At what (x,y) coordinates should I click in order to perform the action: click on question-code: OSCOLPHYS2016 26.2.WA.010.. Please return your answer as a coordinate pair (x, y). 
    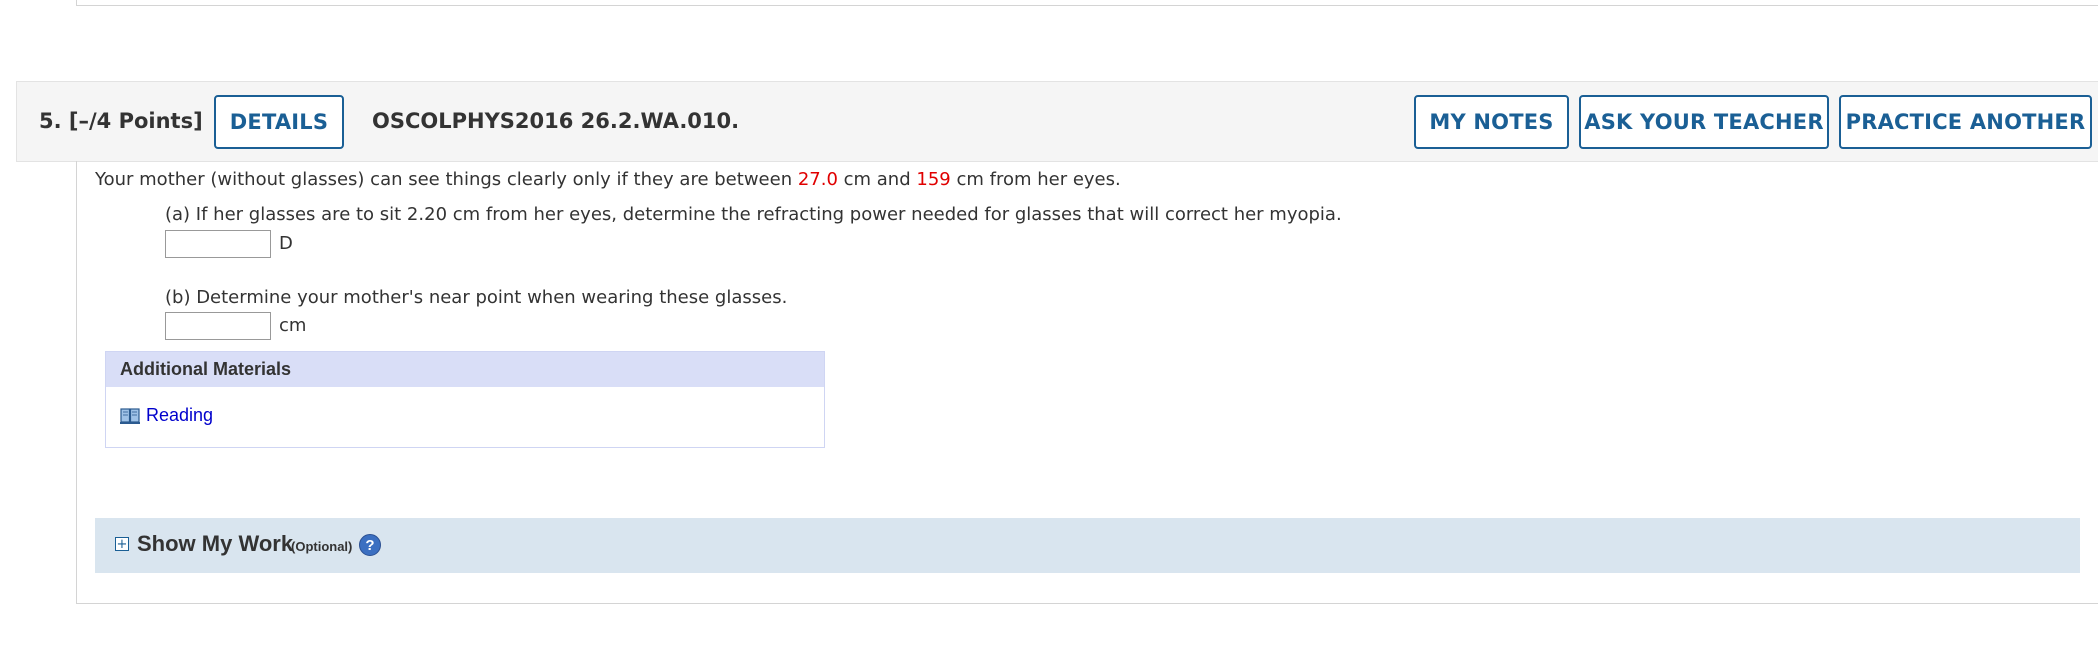
    Looking at the image, I should click on (556, 121).